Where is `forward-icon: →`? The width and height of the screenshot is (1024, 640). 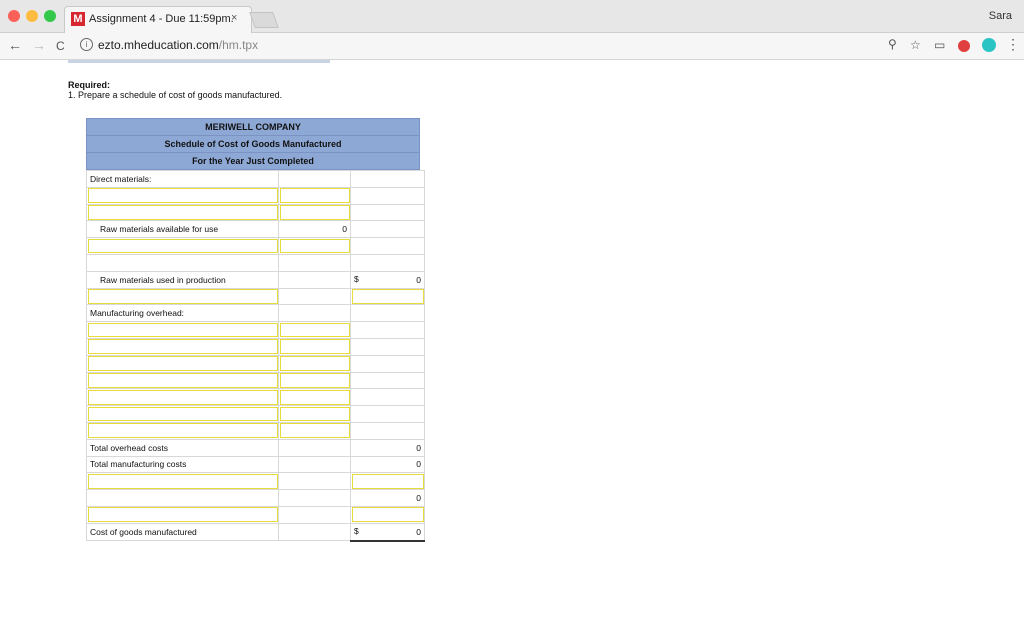 forward-icon: → is located at coordinates (39, 45).